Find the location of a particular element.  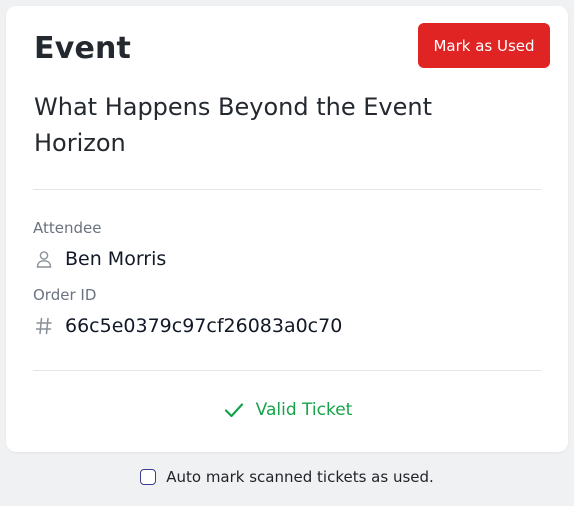

mark-as-used-button: Mark as Used is located at coordinates (484, 45).